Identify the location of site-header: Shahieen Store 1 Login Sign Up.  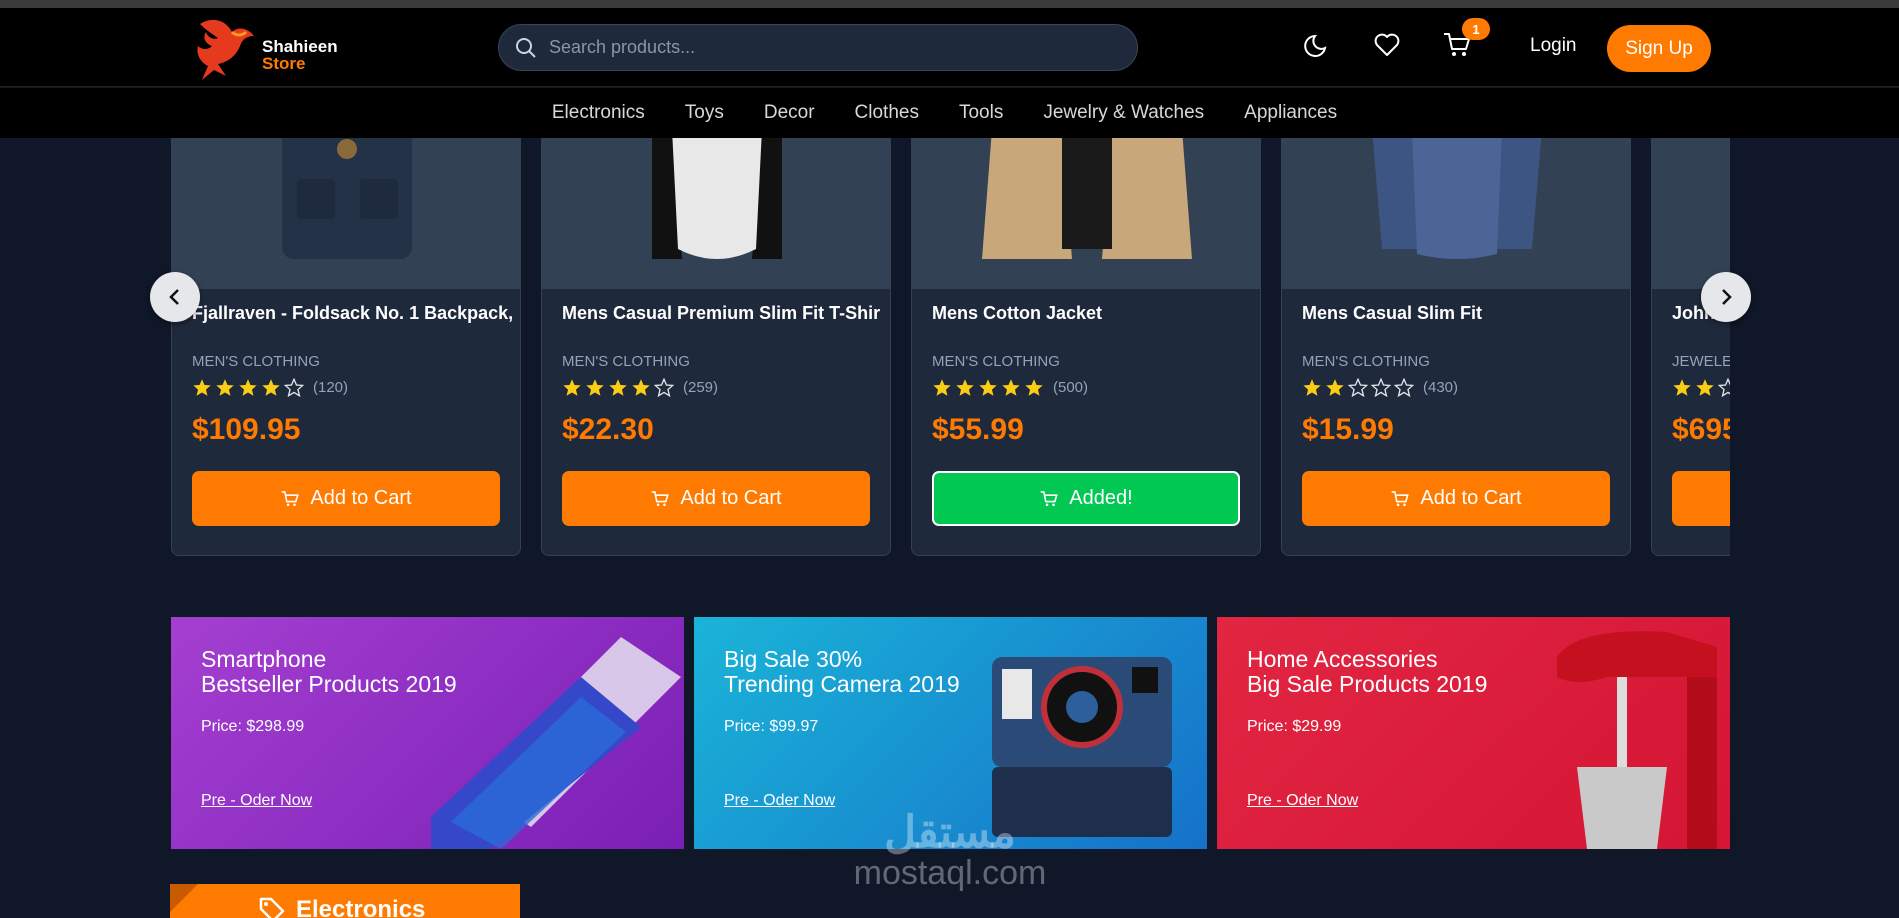
(949, 47).